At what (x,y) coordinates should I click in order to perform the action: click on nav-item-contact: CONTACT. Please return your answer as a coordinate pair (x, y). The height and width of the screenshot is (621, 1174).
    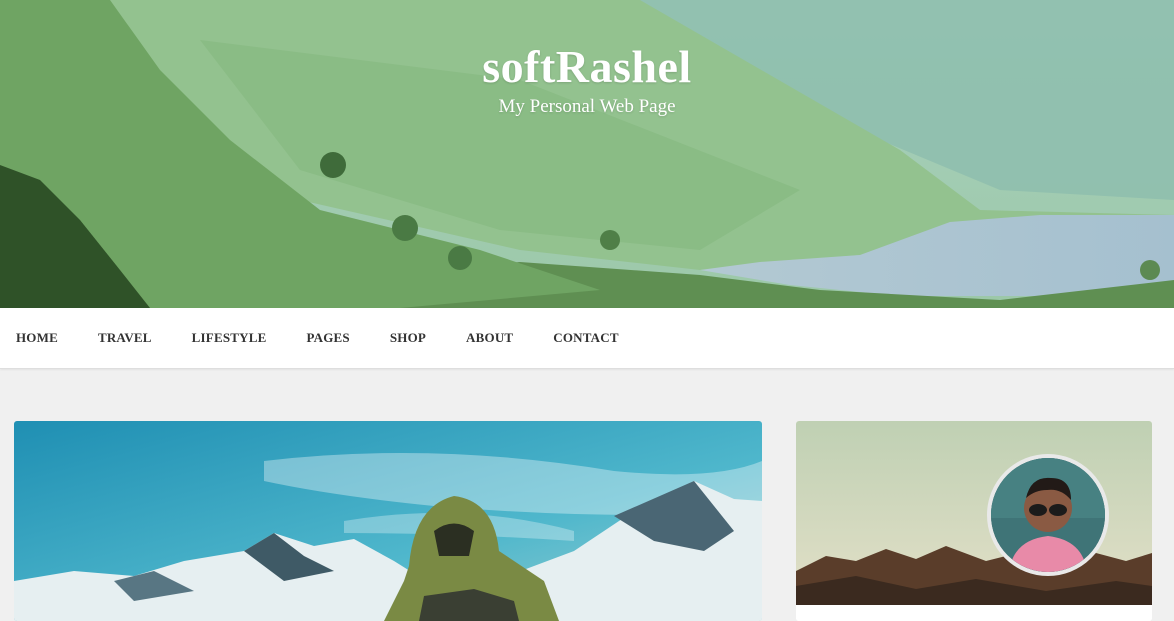
    Looking at the image, I should click on (585, 338).